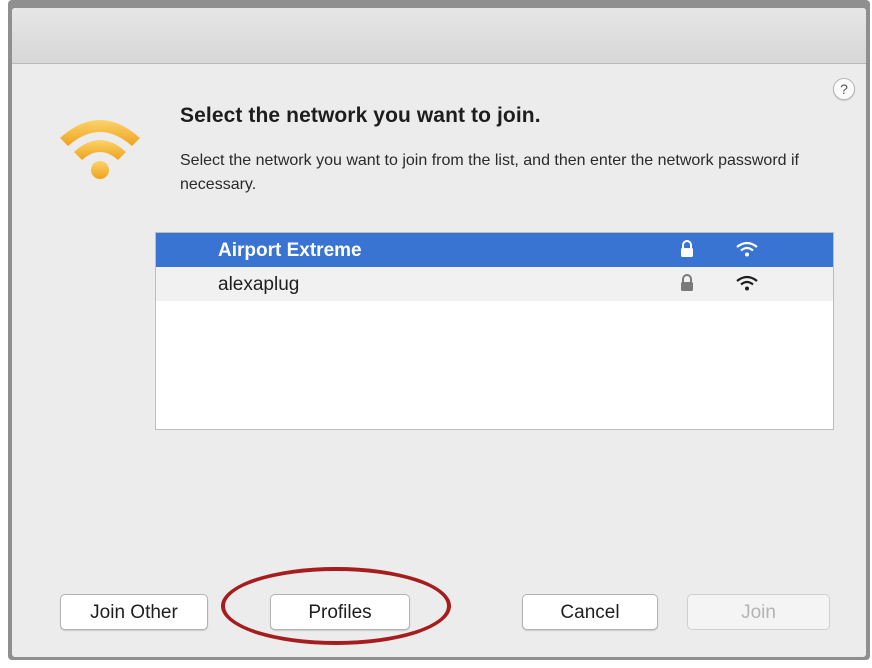 The width and height of the screenshot is (872, 668). Describe the element at coordinates (590, 612) in the screenshot. I see `cancel-button: Cancel` at that location.